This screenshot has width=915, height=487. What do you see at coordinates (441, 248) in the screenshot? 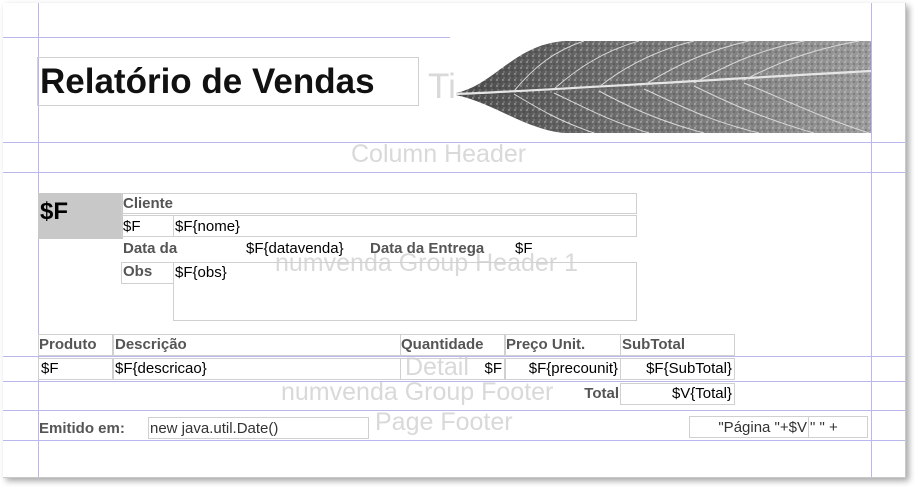
I see `data-entrega-label: Data da Entrega` at bounding box center [441, 248].